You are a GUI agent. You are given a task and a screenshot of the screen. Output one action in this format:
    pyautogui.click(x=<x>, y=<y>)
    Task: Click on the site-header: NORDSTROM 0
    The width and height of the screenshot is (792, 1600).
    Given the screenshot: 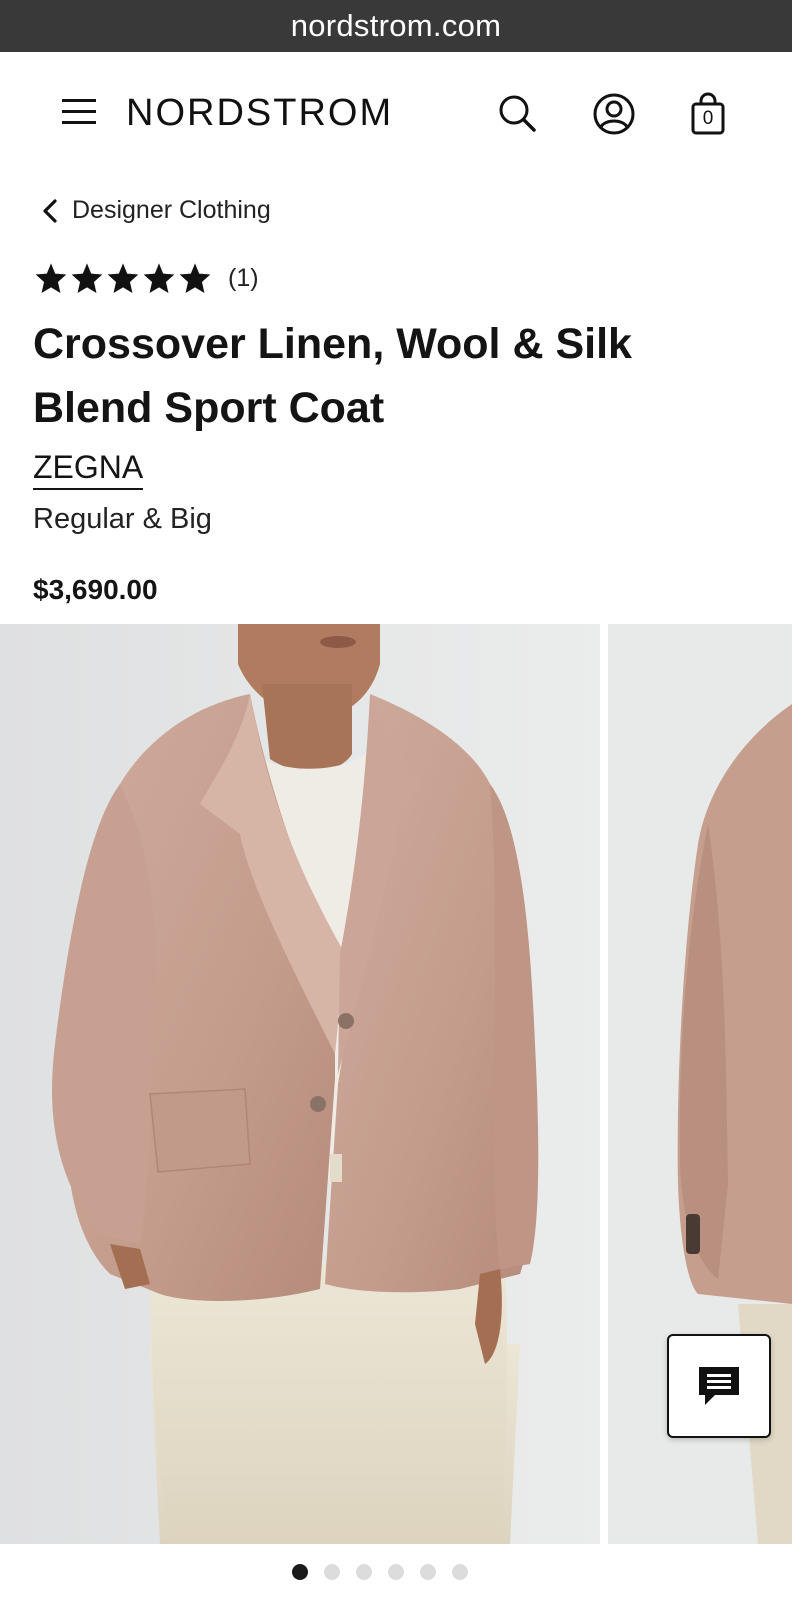 What is the action you would take?
    pyautogui.click(x=396, y=117)
    